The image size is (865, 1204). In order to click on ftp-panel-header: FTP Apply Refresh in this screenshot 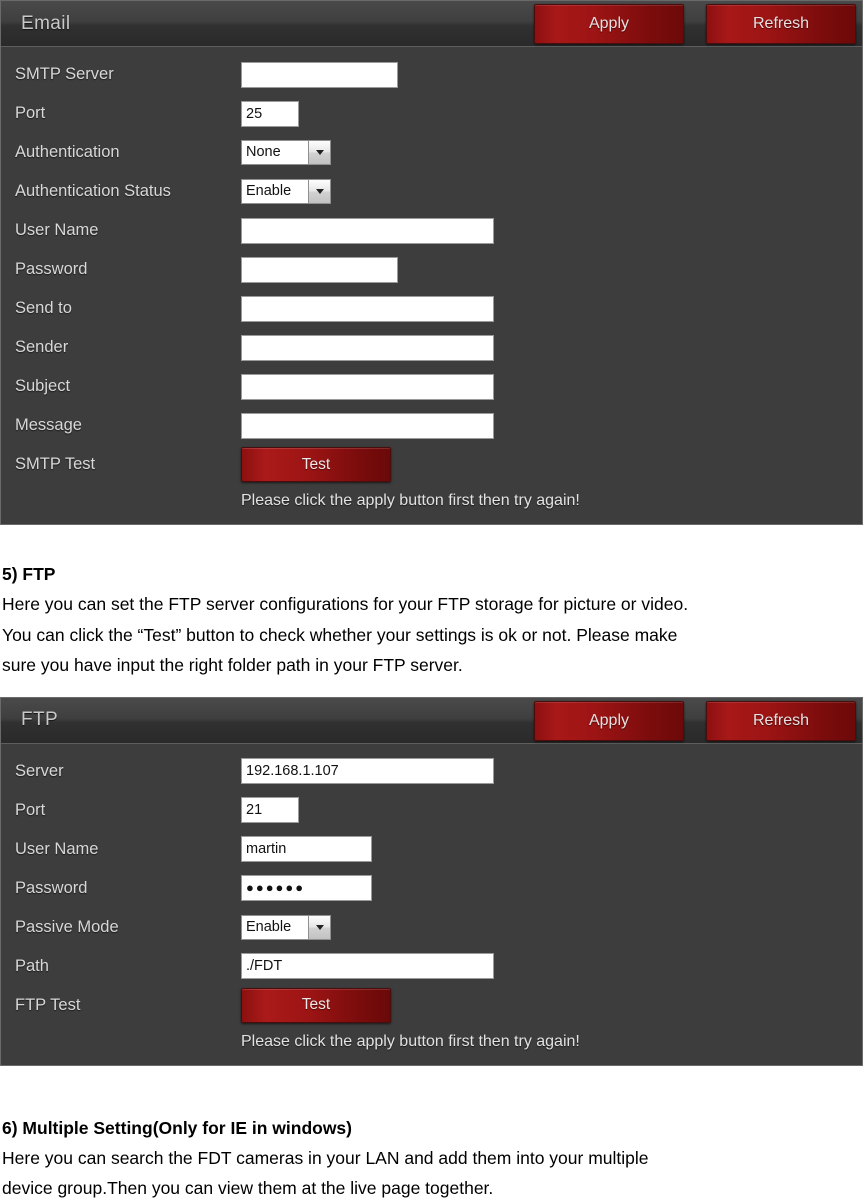, I will do `click(431, 720)`.